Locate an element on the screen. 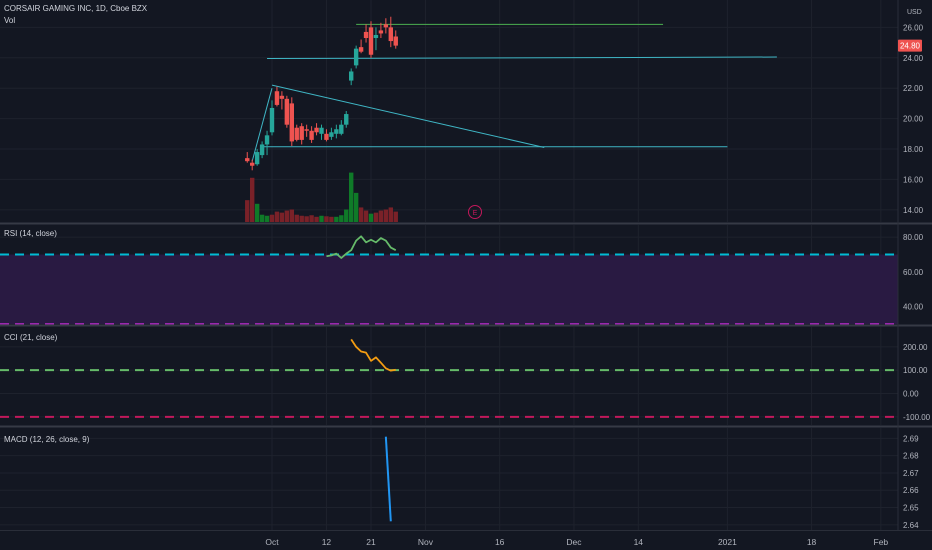 Image resolution: width=932 pixels, height=550 pixels. y-tick-label: 200.00 is located at coordinates (915, 347).